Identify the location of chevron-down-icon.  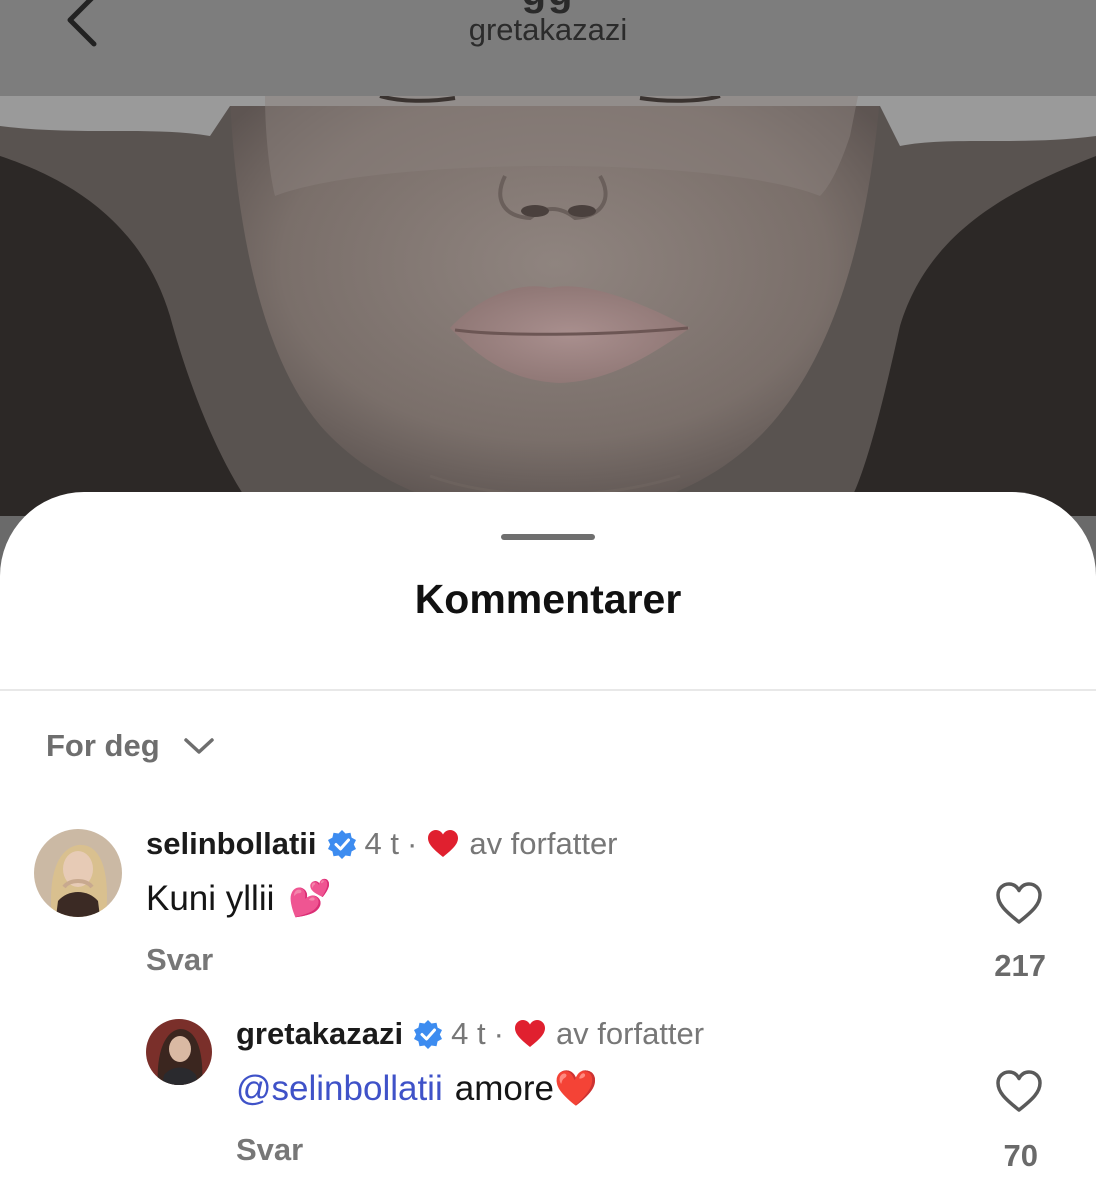
(198, 746).